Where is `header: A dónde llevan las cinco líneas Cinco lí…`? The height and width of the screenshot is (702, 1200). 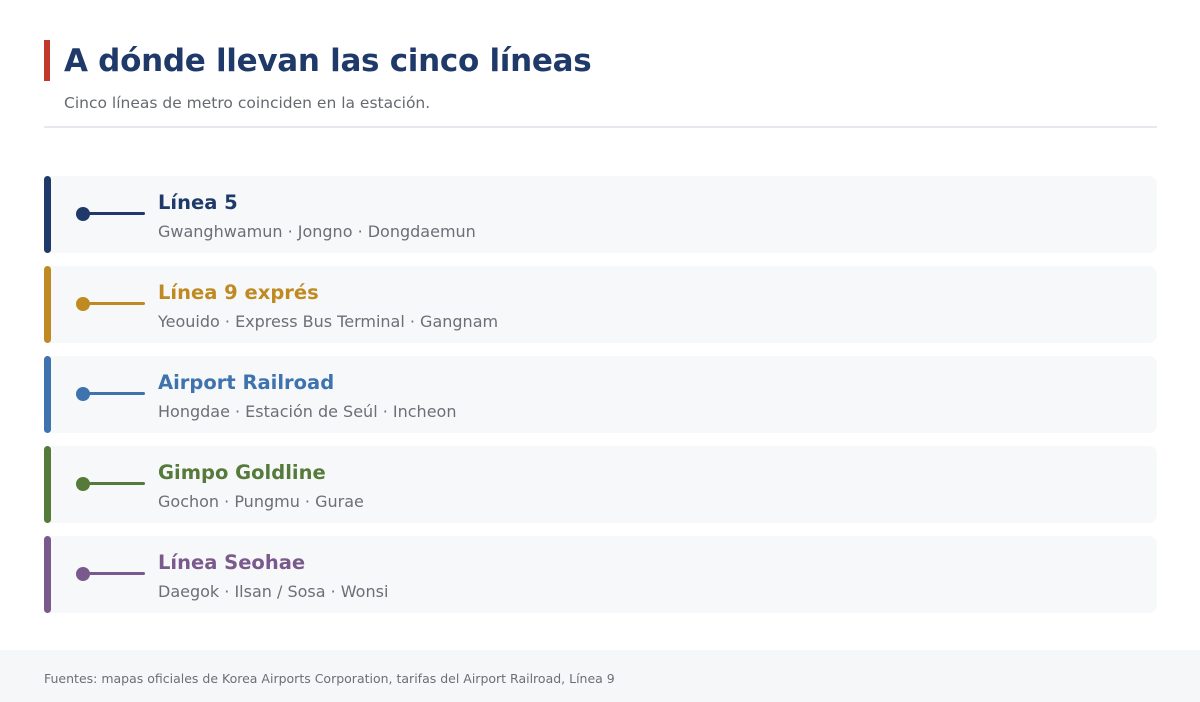 header: A dónde llevan las cinco líneas Cinco lí… is located at coordinates (600, 76).